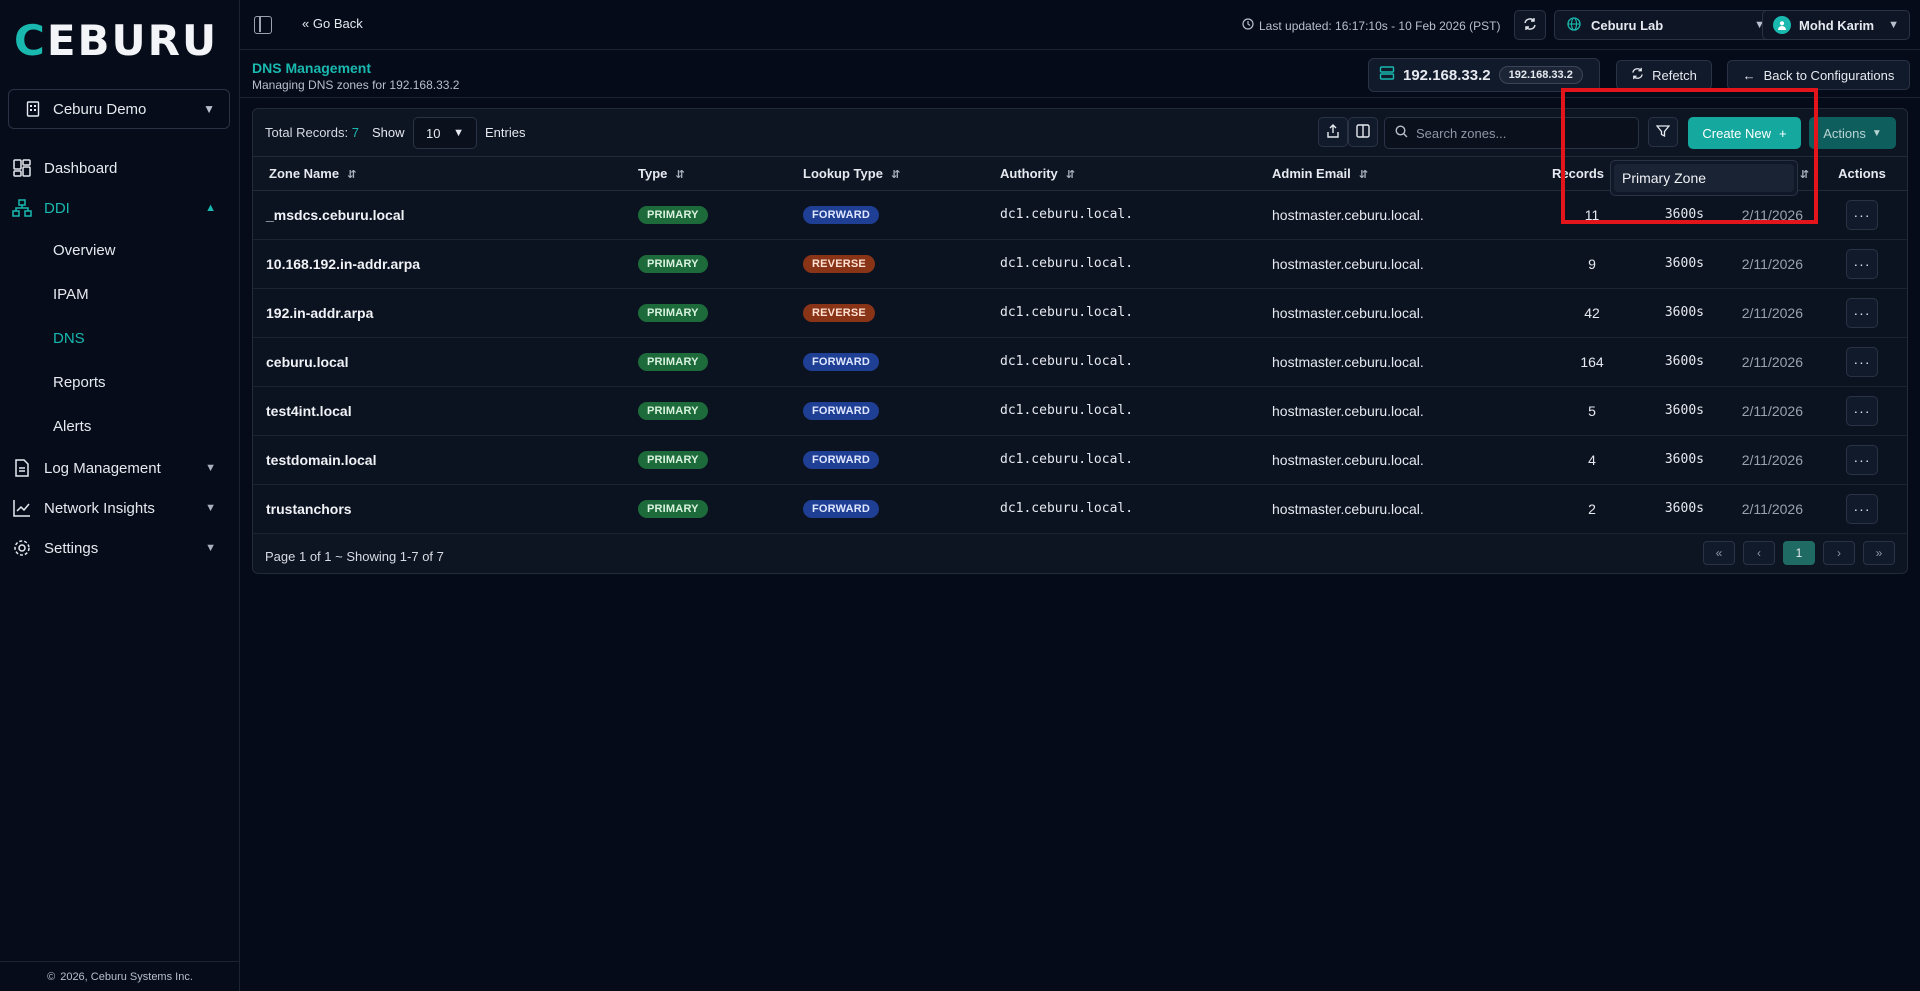 The width and height of the screenshot is (1920, 991). Describe the element at coordinates (445, 362) in the screenshot. I see `zone-name-cell: ceburu.local` at that location.